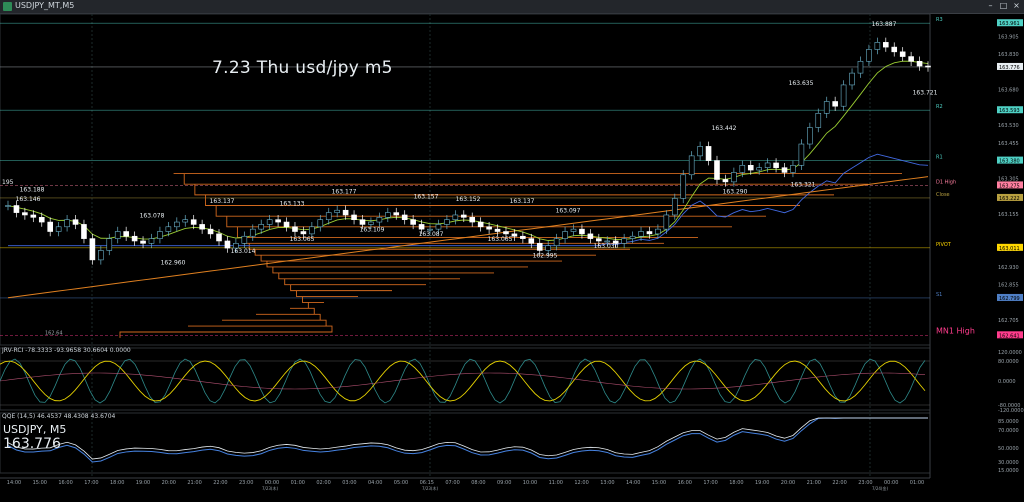  I want to click on level-name: R2, so click(939, 107).